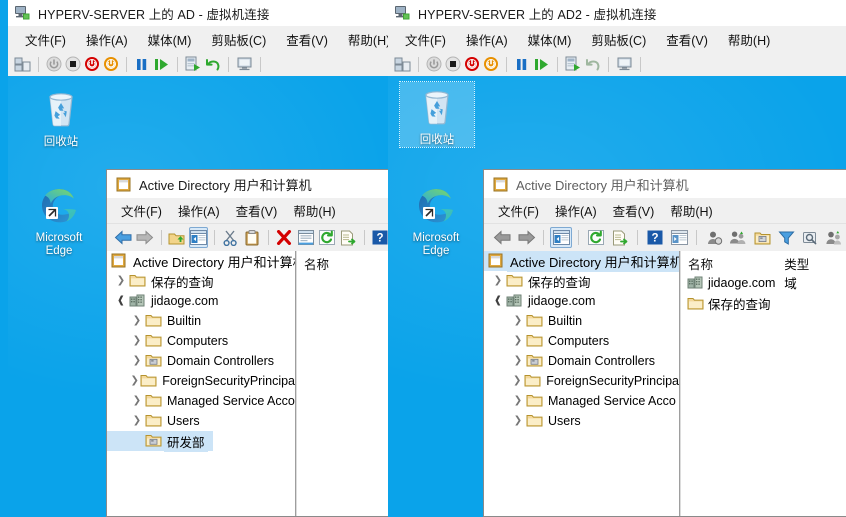 The height and width of the screenshot is (517, 846). I want to click on aduc-ad2-menubar: 文件(F) 操作(A) 查看(V) 帮助(H), so click(665, 210).